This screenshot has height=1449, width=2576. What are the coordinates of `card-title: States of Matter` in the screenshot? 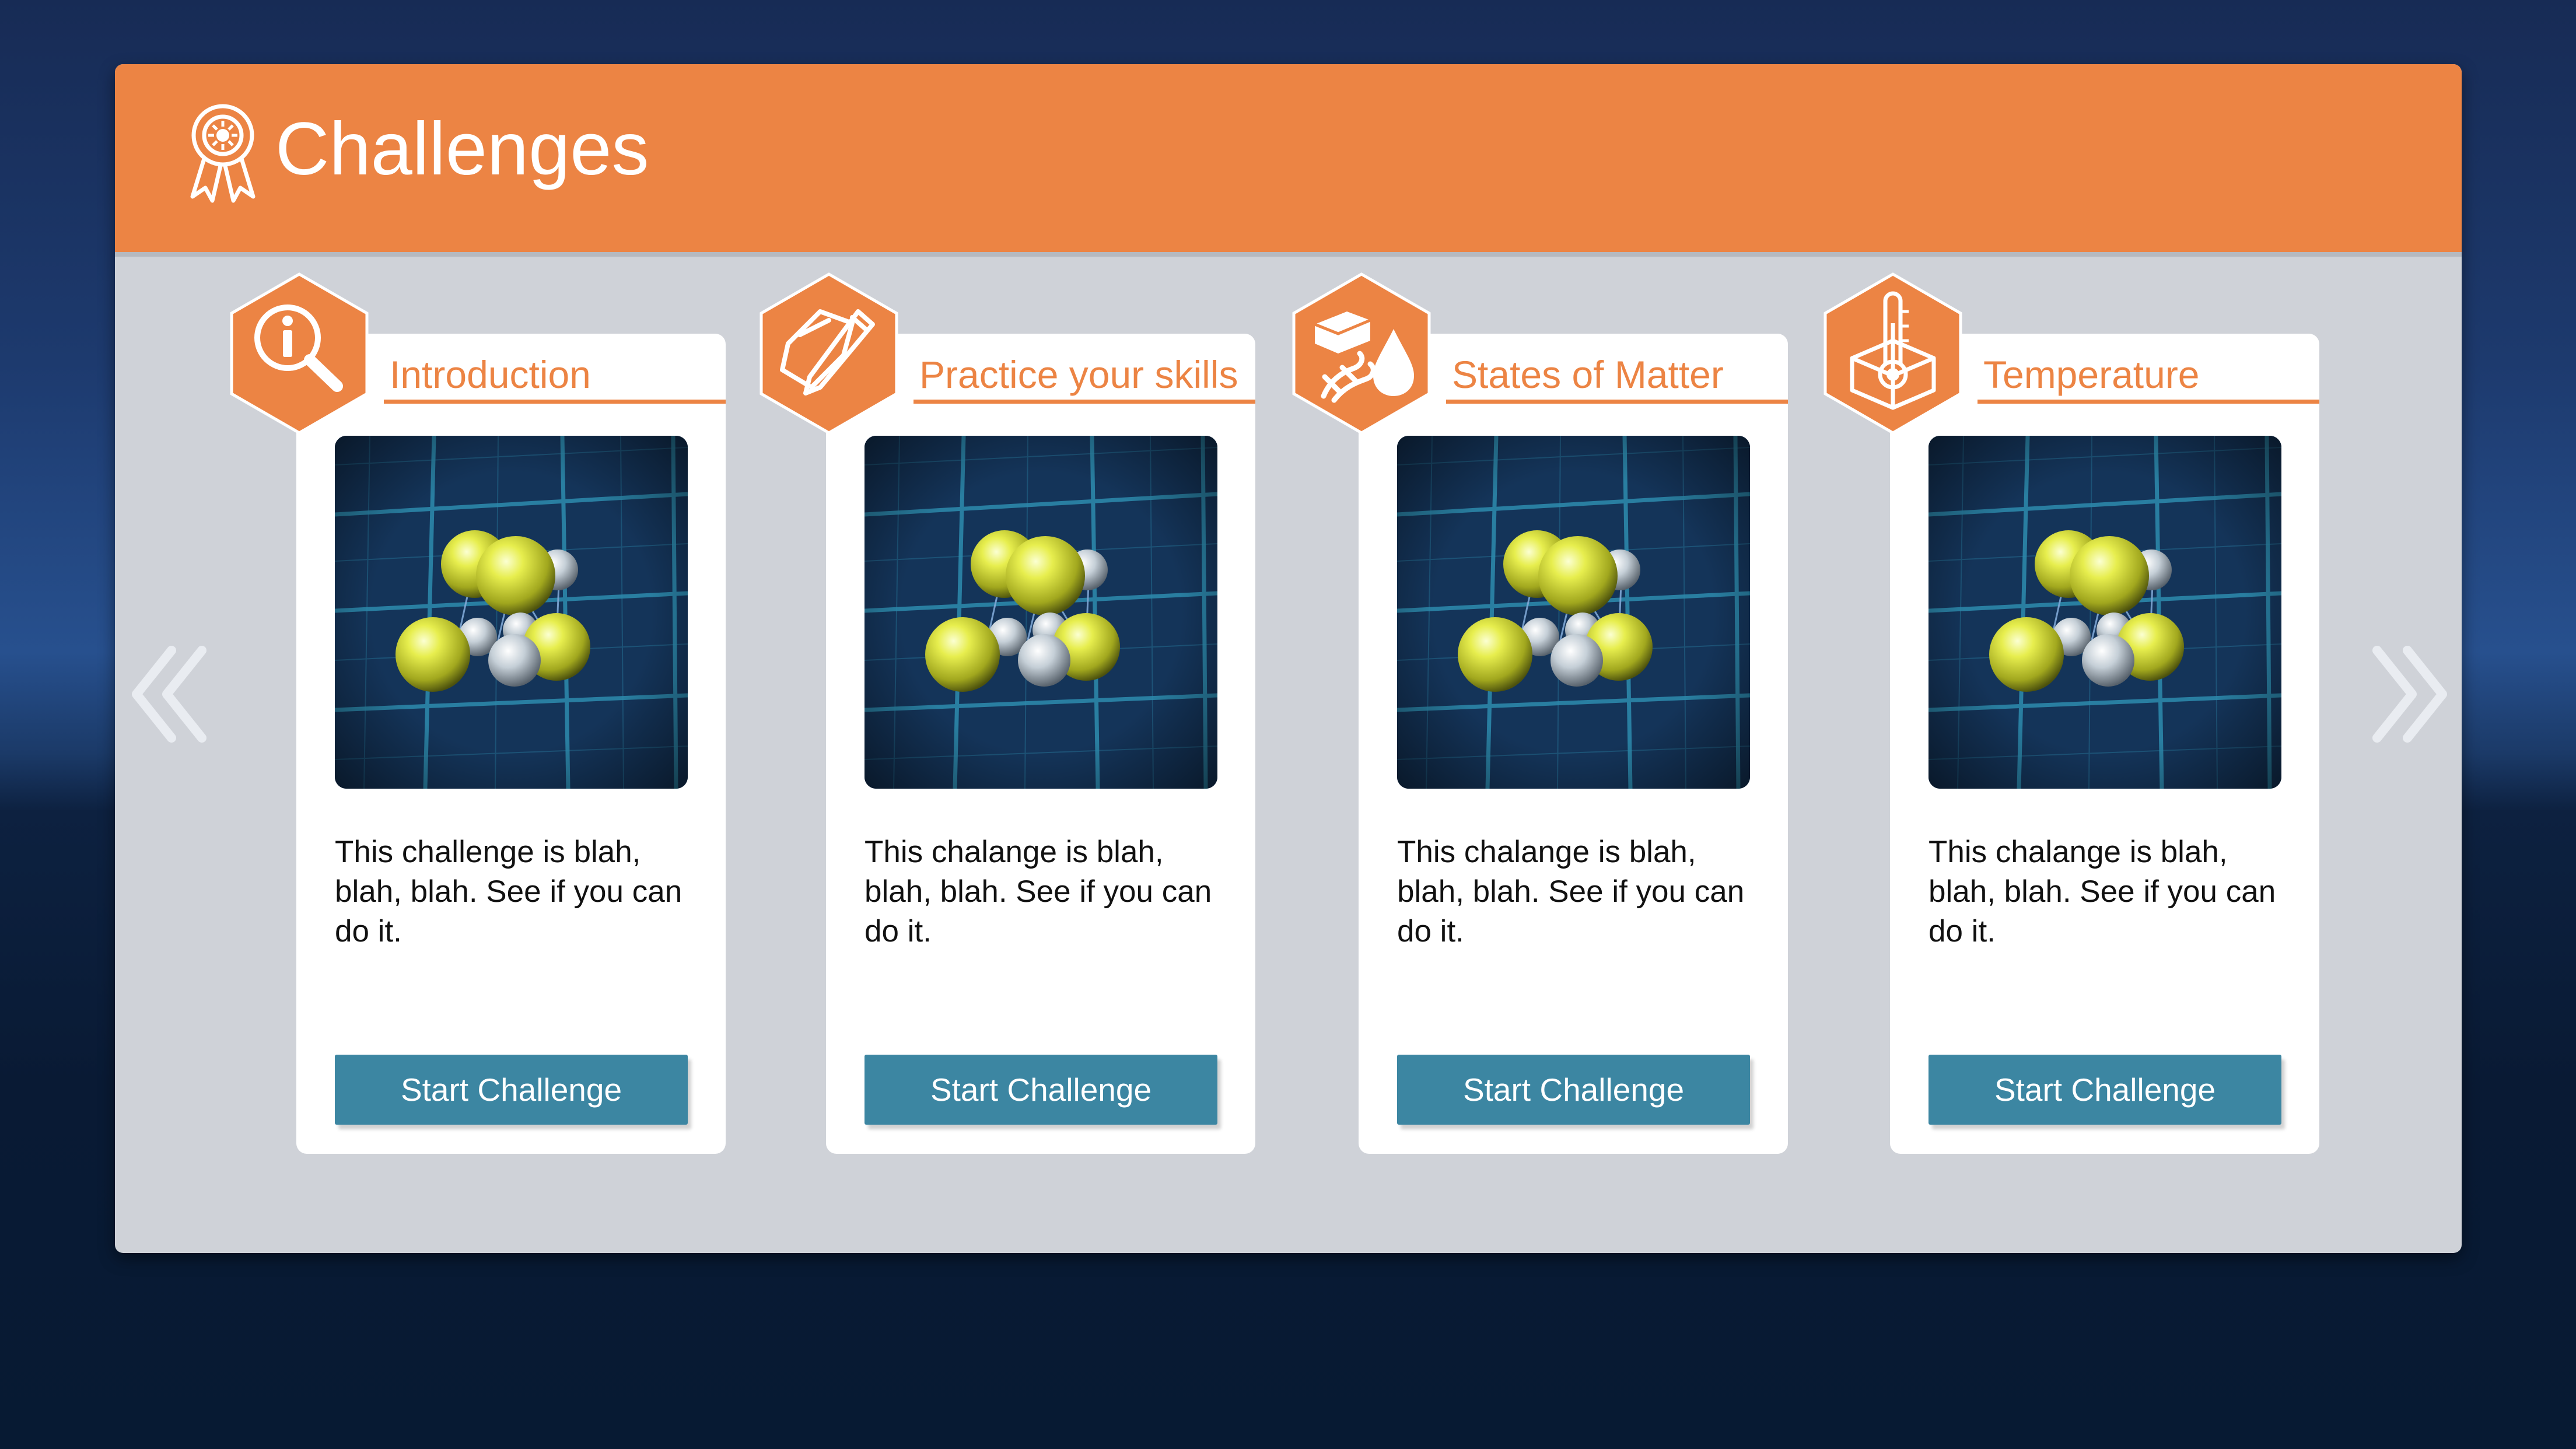 It's located at (1617, 374).